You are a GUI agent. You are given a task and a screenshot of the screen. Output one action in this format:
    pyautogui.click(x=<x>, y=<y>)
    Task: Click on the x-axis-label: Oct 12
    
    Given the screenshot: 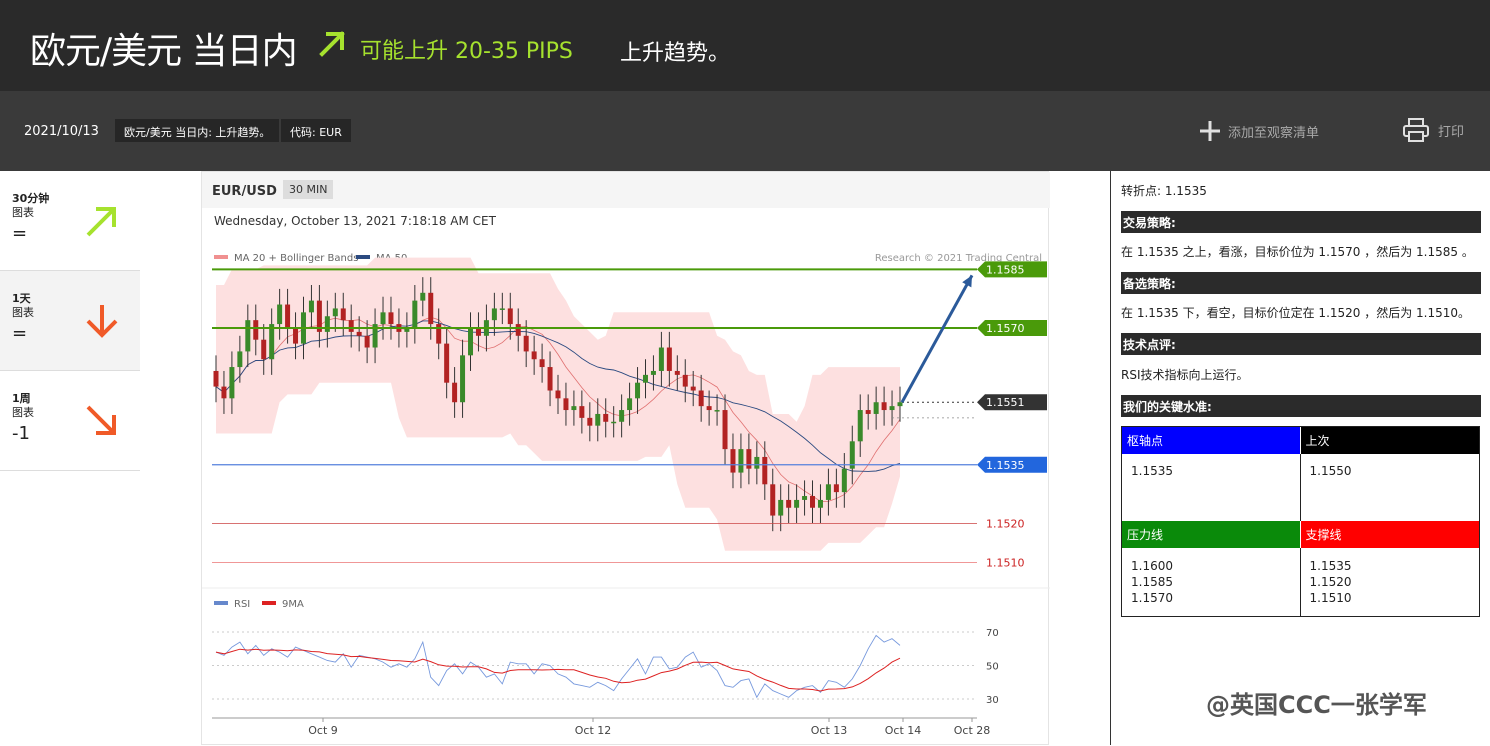 What is the action you would take?
    pyautogui.click(x=593, y=730)
    